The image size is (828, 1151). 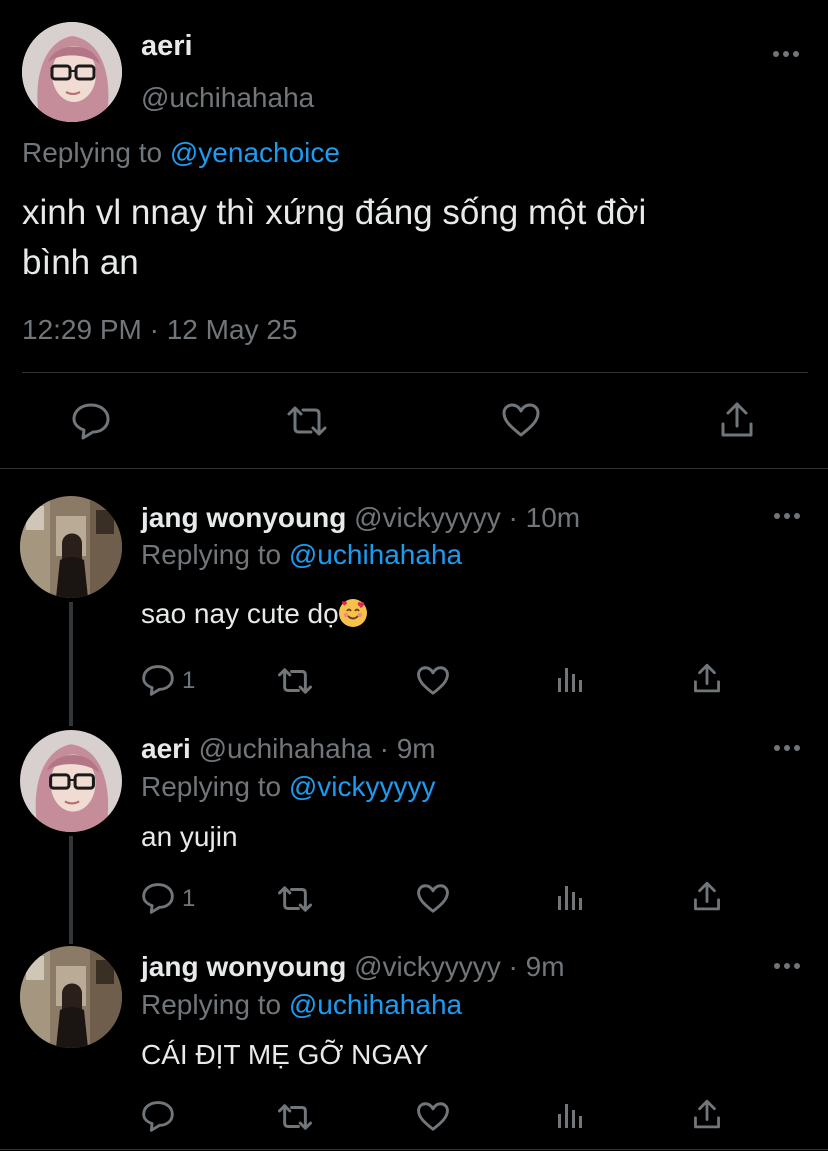 I want to click on smiling-face-with-hearts-icon, so click(x=352, y=613).